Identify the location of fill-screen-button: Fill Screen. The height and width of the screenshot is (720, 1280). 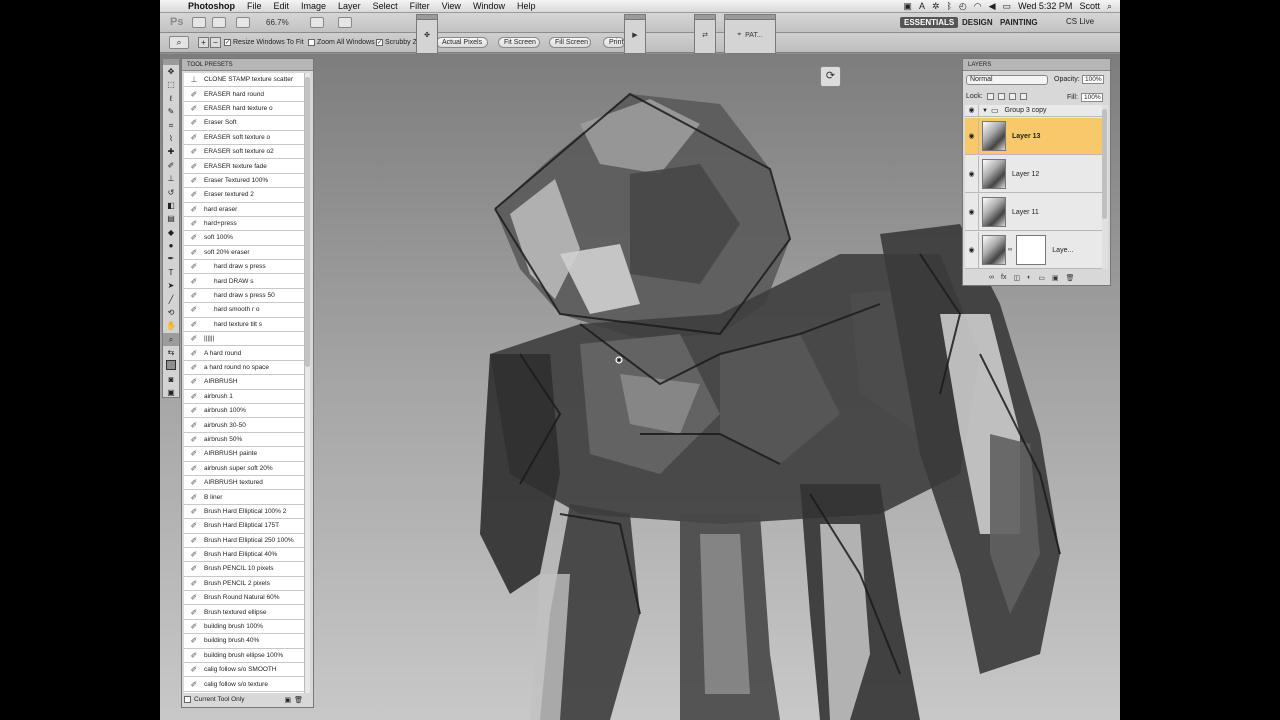
(570, 42).